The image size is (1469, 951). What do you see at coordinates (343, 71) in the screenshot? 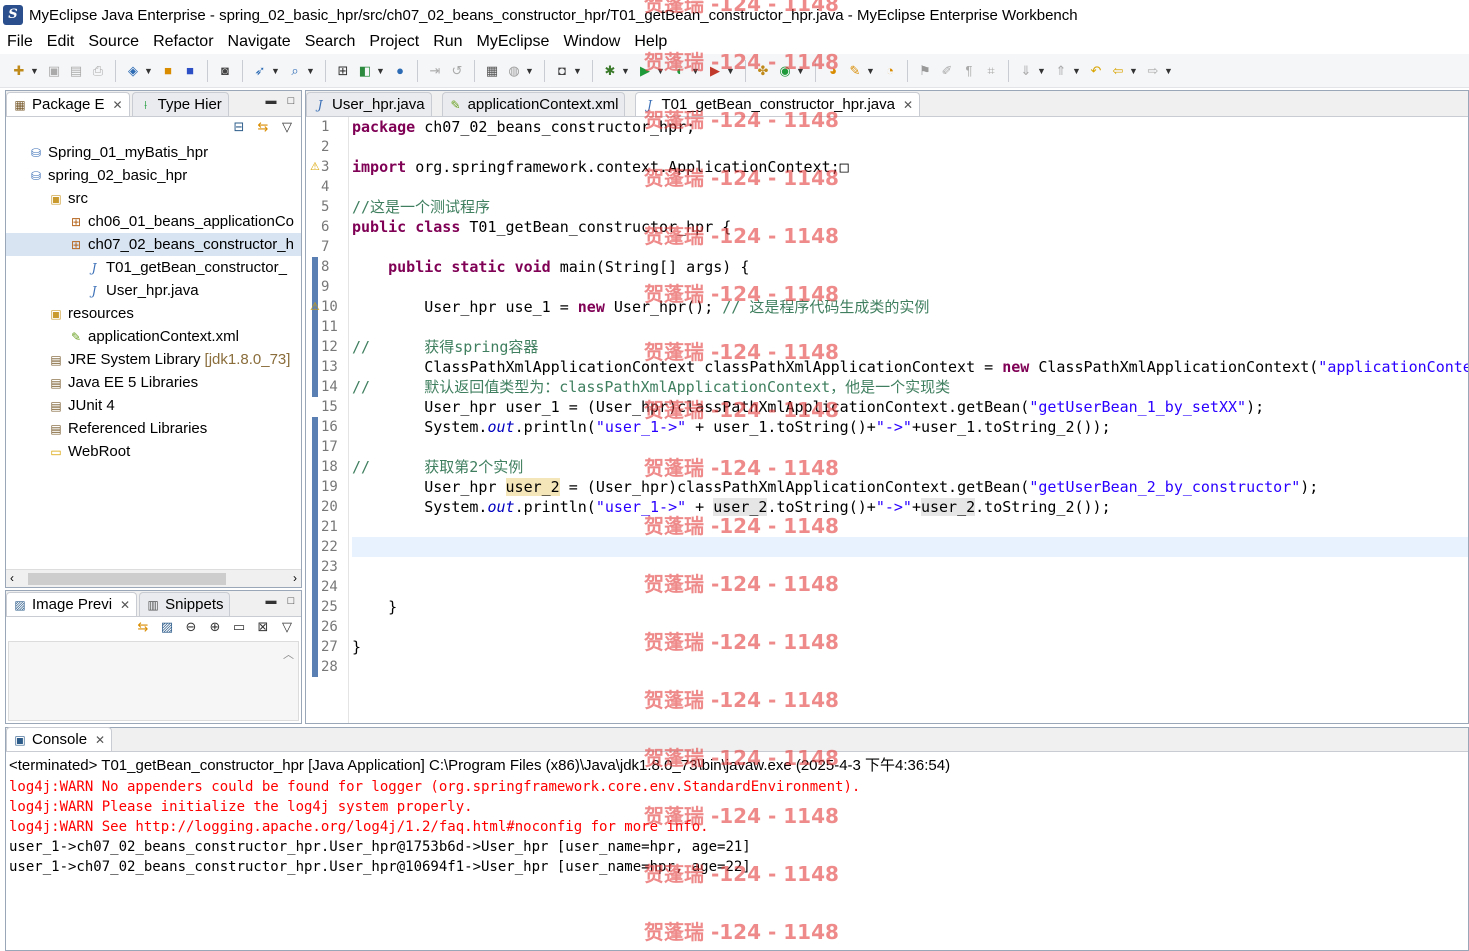
I see `database-icon: ⊞` at bounding box center [343, 71].